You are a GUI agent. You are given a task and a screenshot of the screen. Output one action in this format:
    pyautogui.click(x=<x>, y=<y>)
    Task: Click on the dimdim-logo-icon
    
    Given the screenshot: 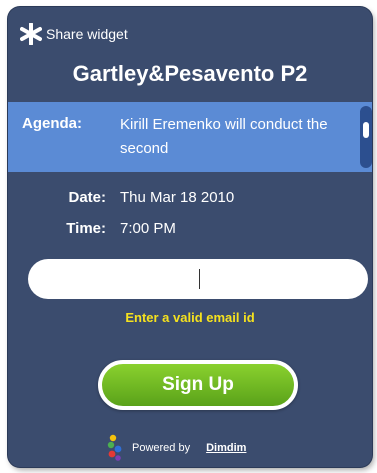 What is the action you would take?
    pyautogui.click(x=114, y=447)
    